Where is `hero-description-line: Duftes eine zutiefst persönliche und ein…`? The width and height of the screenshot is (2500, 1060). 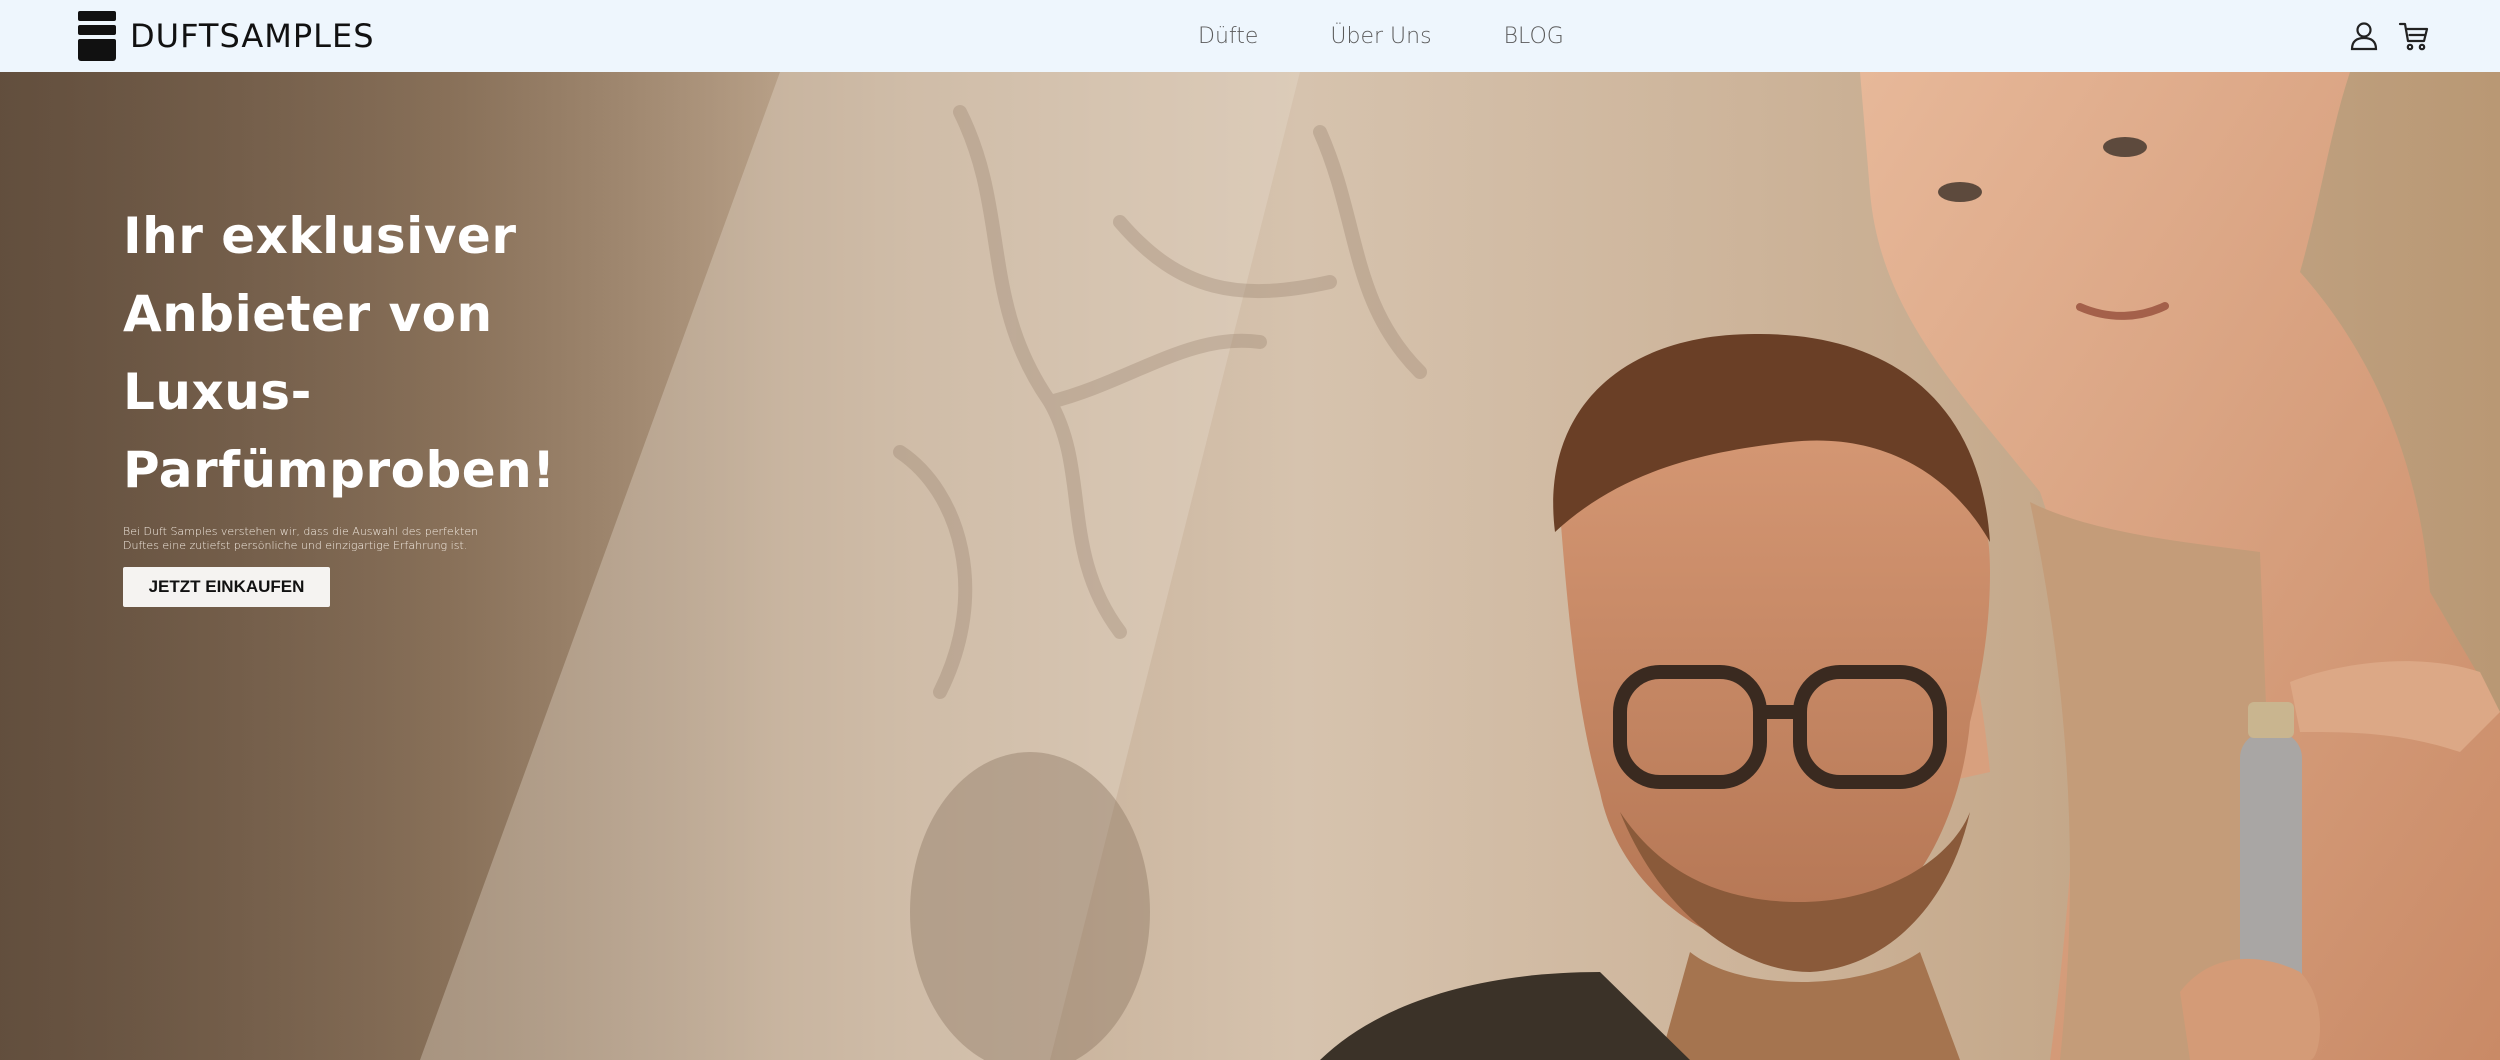 hero-description-line: Duftes eine zutiefst persönliche und ein… is located at coordinates (295, 545).